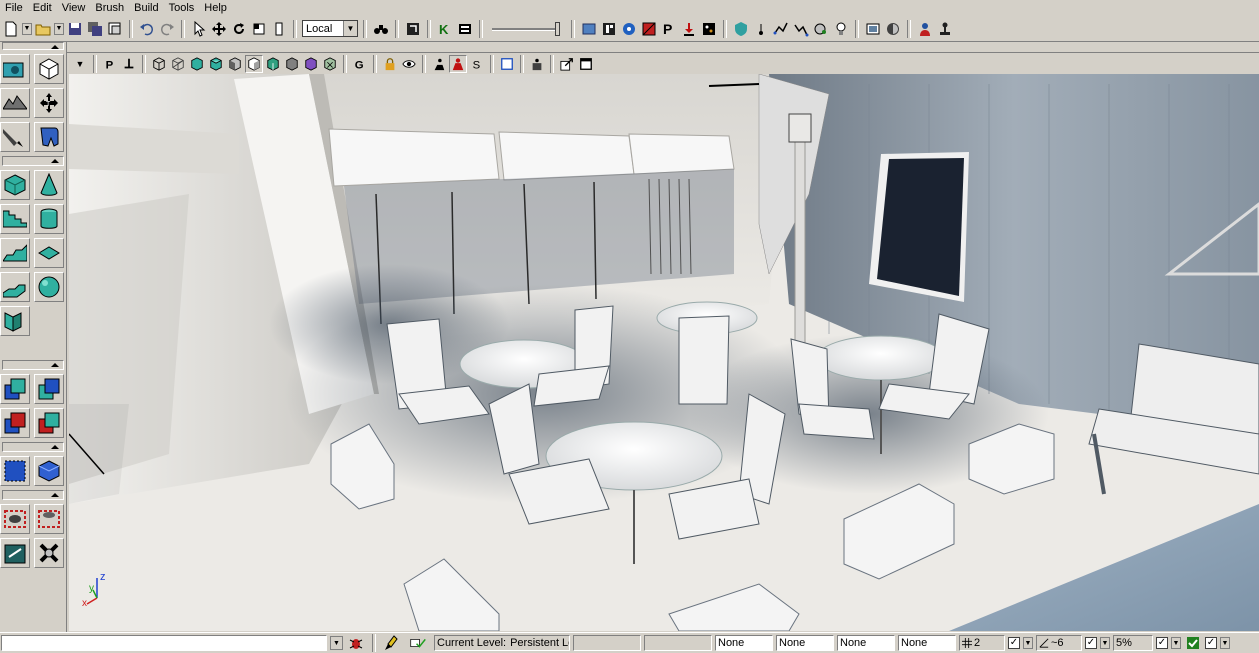  I want to click on select-inside-icon, so click(15, 553).